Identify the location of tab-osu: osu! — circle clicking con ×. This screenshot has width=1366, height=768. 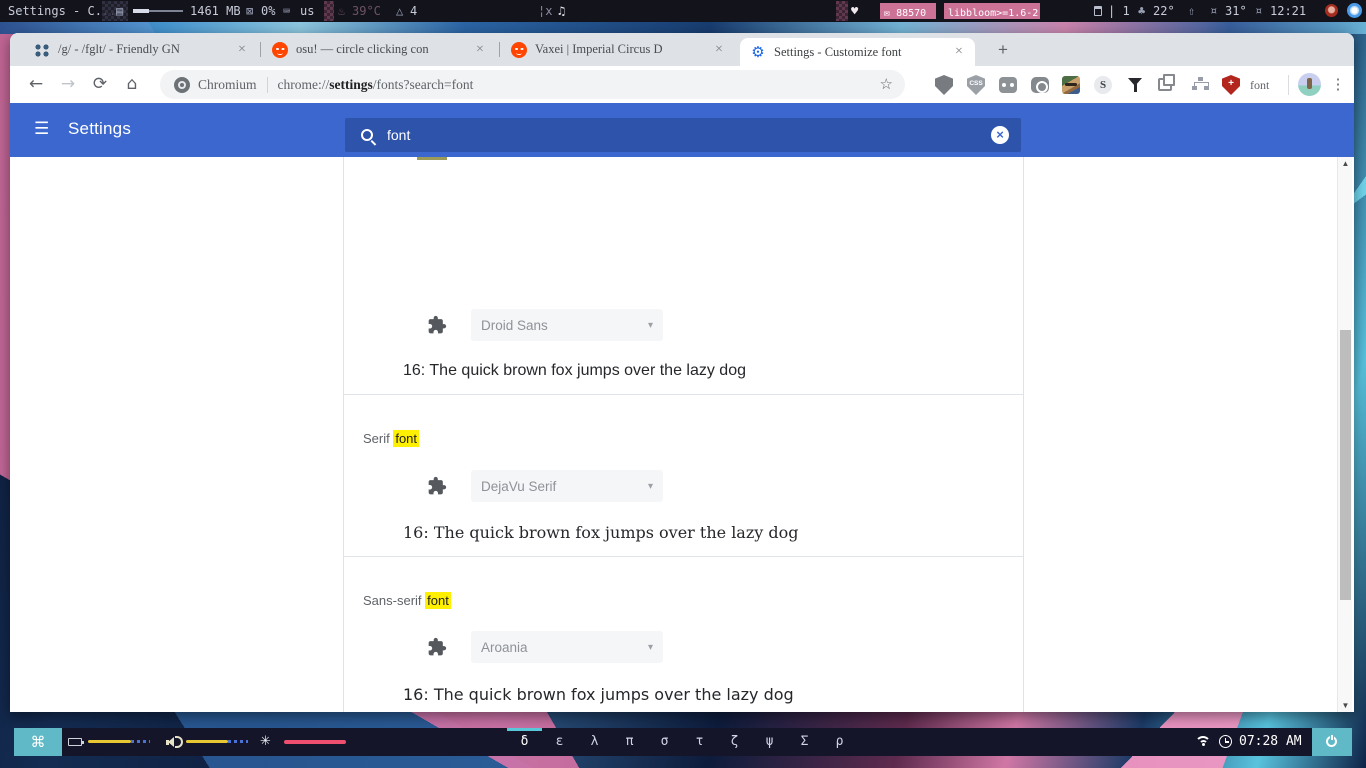
(379, 49).